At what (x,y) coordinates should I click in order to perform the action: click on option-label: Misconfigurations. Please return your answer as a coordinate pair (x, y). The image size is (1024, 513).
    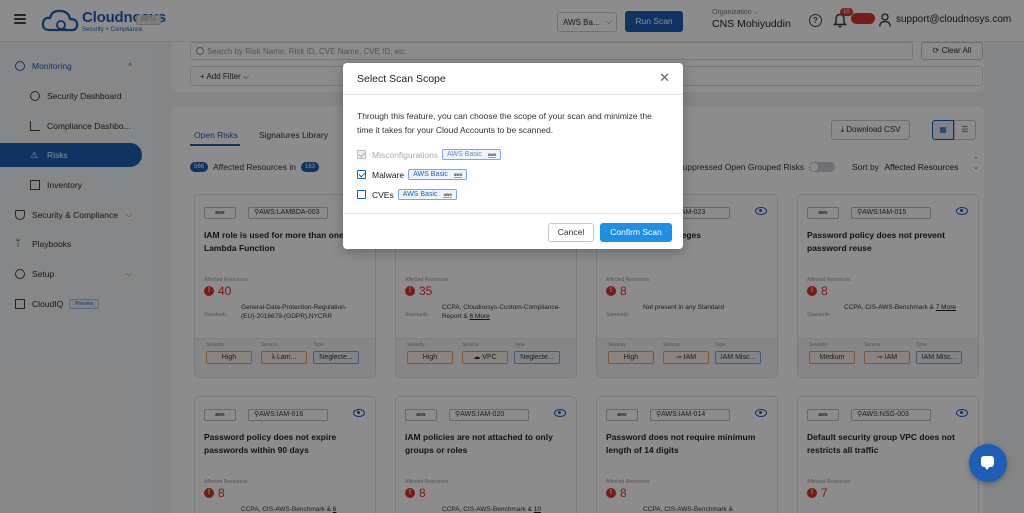
    Looking at the image, I should click on (405, 154).